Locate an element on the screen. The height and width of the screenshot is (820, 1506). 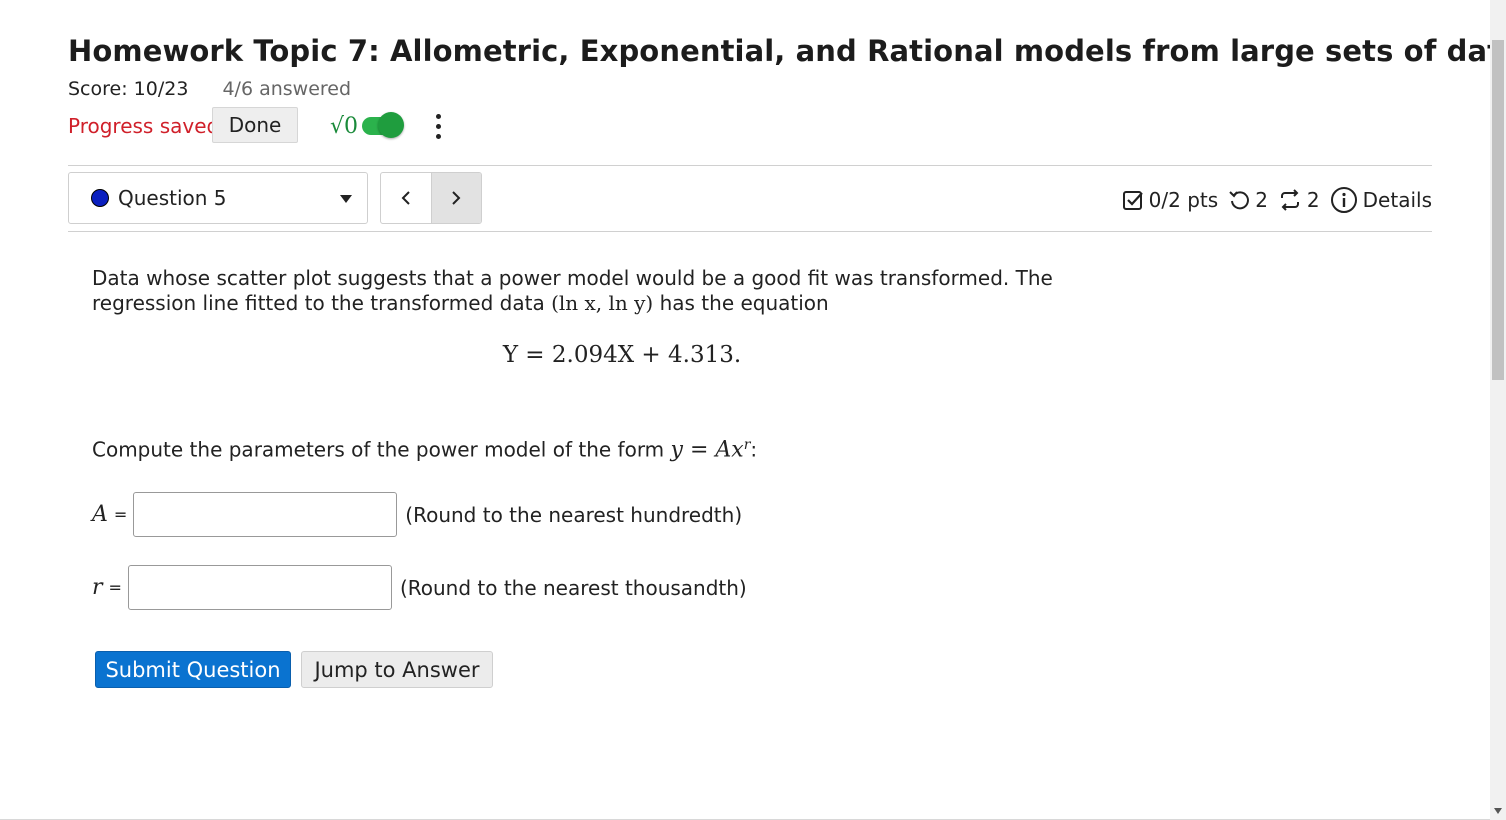
retries-indicator: 2 is located at coordinates (1248, 200).